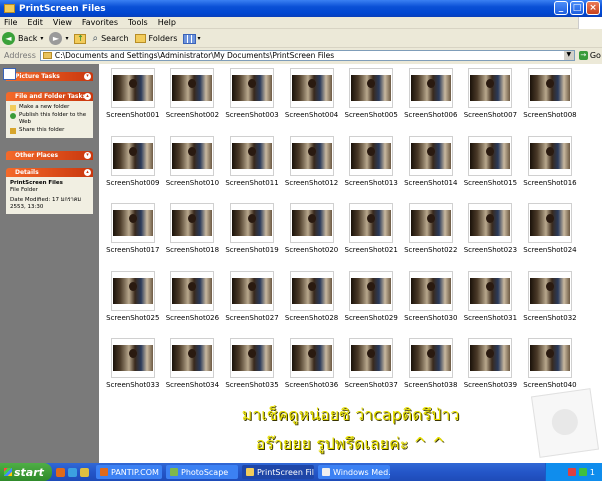 This screenshot has width=602, height=481. I want to click on file-item: ScreenShot022, so click(431, 237).